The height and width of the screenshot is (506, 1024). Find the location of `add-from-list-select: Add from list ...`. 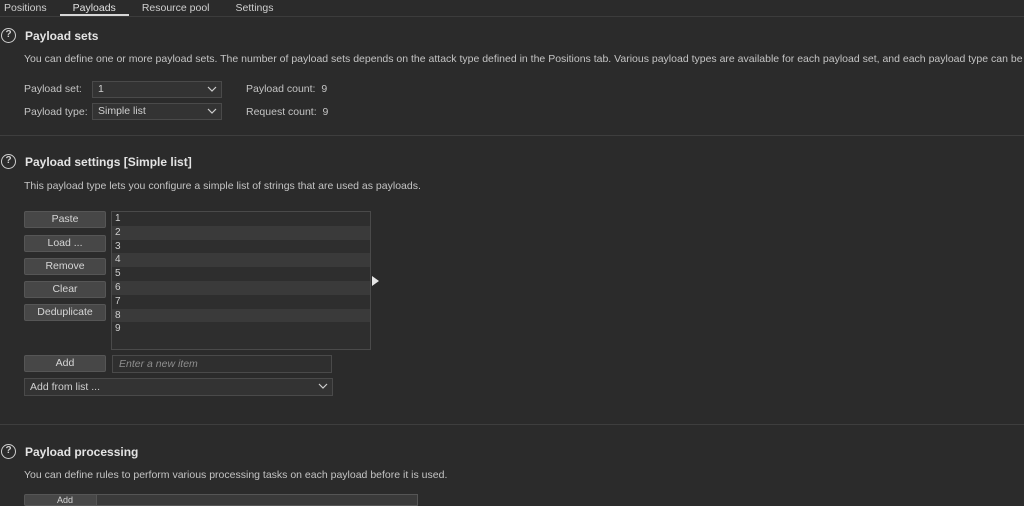

add-from-list-select: Add from list ... is located at coordinates (178, 387).